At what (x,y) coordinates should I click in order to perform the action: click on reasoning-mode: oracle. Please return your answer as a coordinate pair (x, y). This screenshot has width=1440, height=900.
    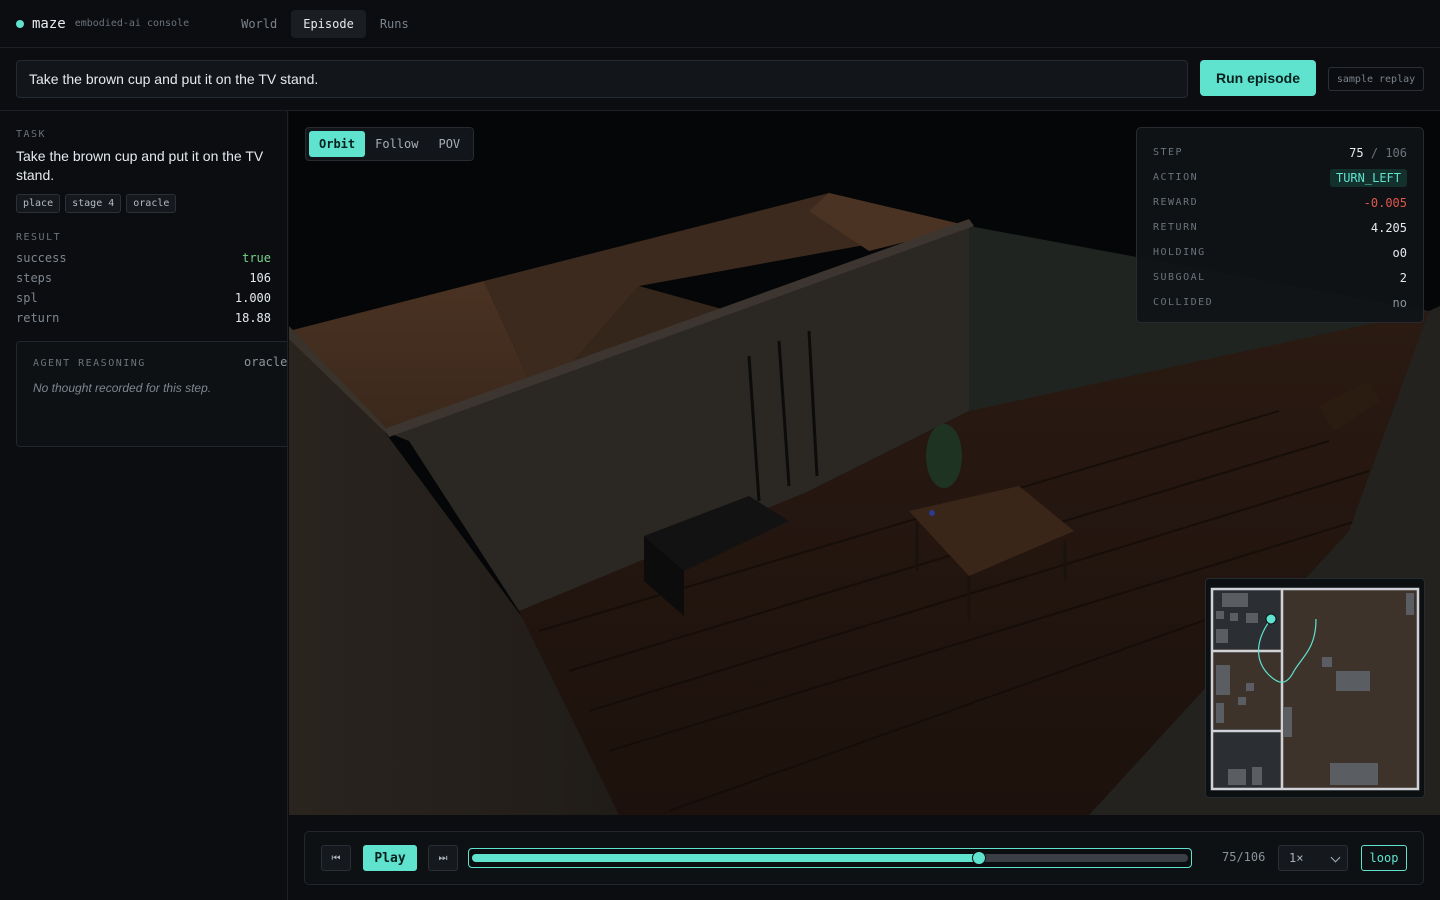
    Looking at the image, I should click on (266, 362).